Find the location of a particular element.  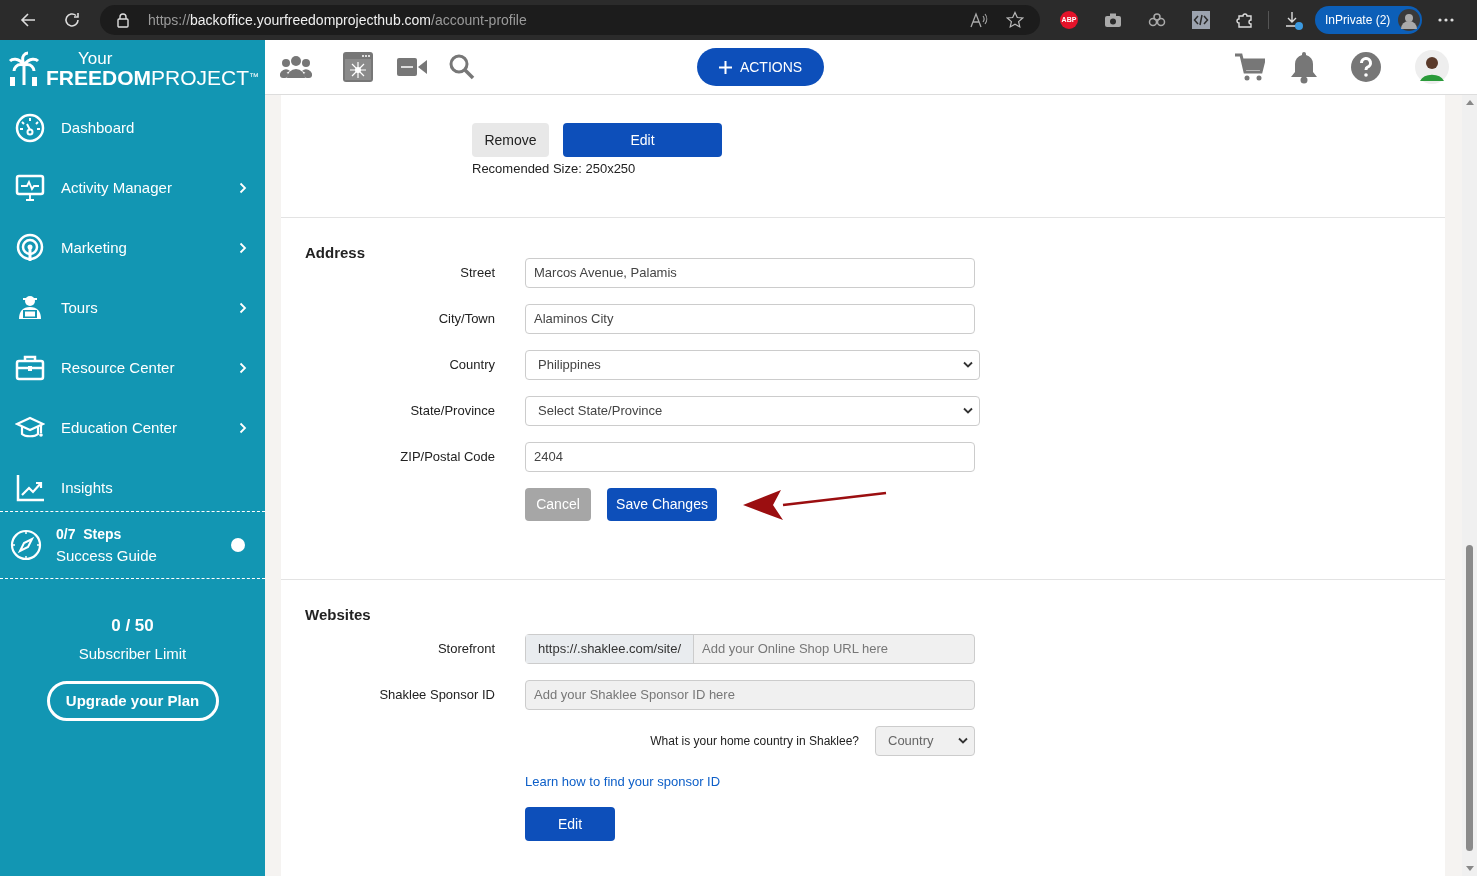

scroll-up-icon is located at coordinates (1469, 102).